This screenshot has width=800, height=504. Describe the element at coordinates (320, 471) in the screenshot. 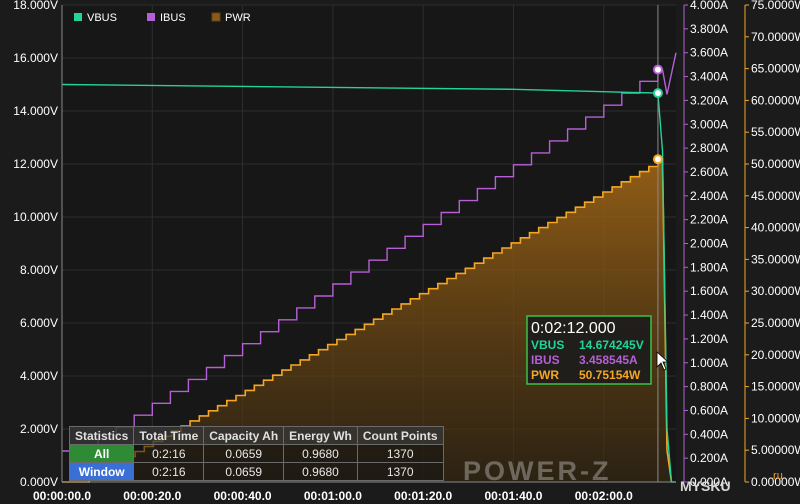

I see `stat-window-energy: 0.9680` at that location.